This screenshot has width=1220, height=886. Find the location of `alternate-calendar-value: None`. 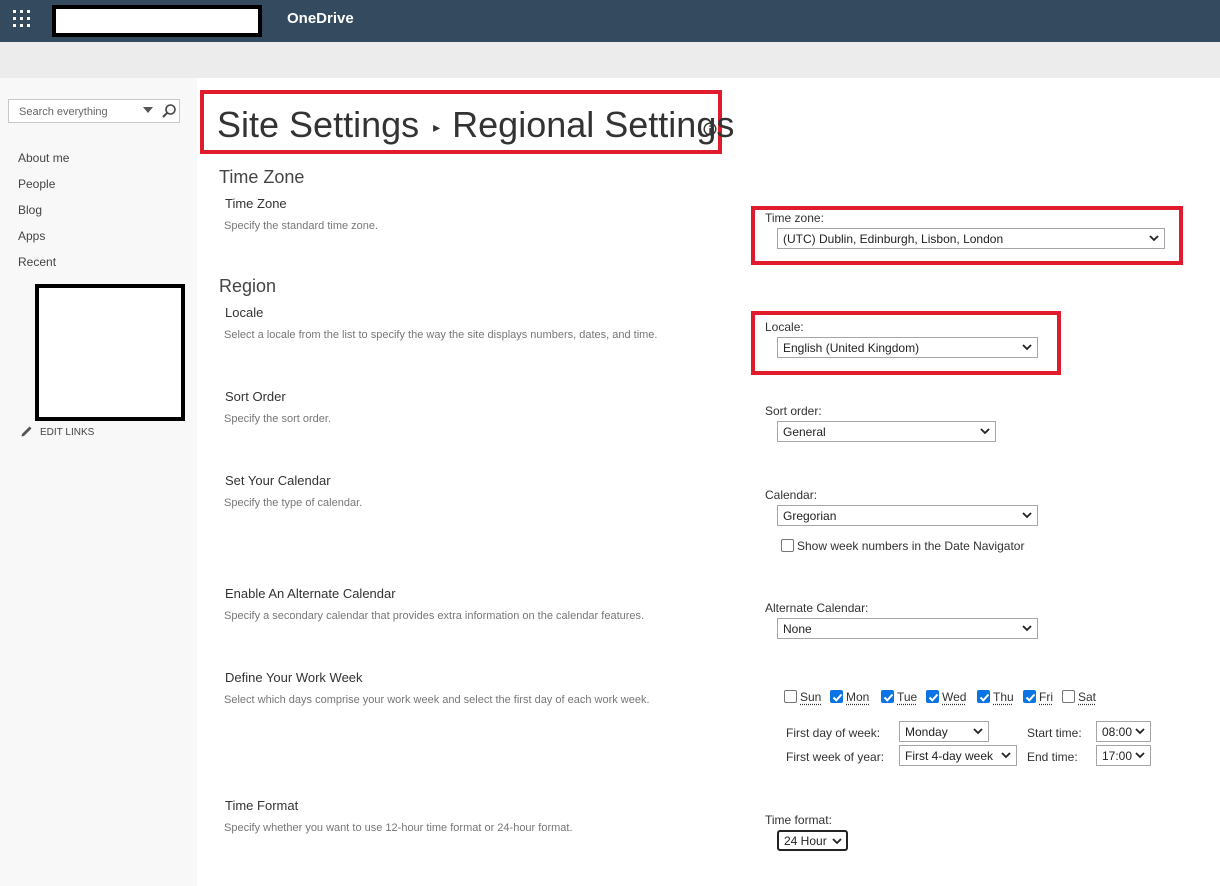

alternate-calendar-value: None is located at coordinates (797, 629).